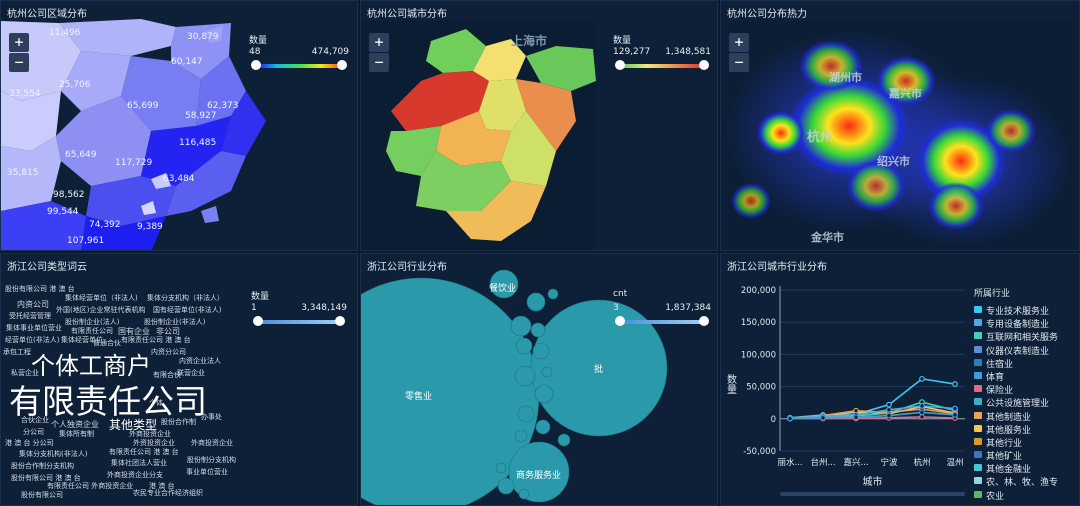 This screenshot has width=1080, height=506. I want to click on cloud-word: 集体社团法人营业, so click(139, 463).